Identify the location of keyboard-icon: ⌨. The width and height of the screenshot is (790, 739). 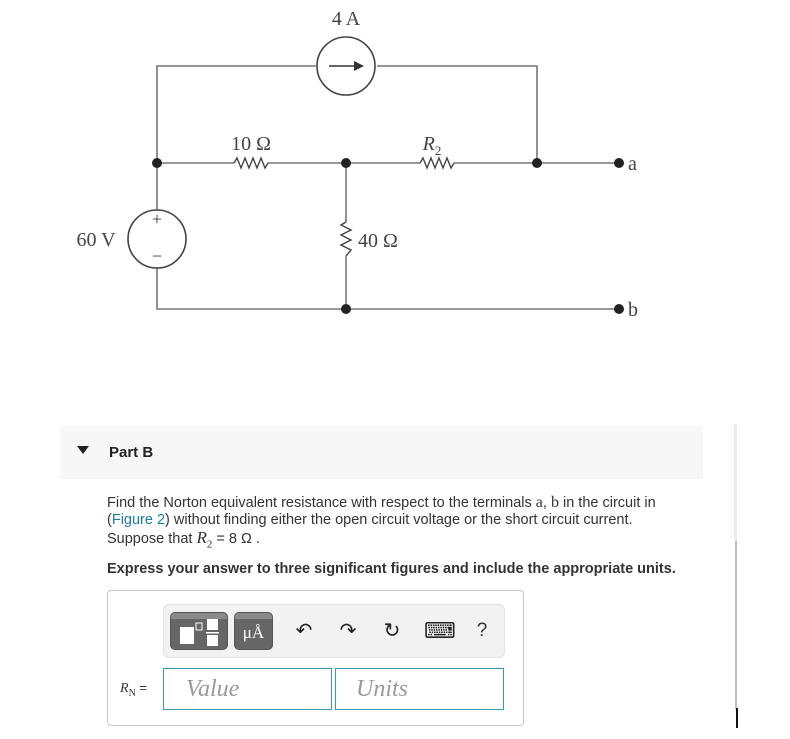
(440, 631).